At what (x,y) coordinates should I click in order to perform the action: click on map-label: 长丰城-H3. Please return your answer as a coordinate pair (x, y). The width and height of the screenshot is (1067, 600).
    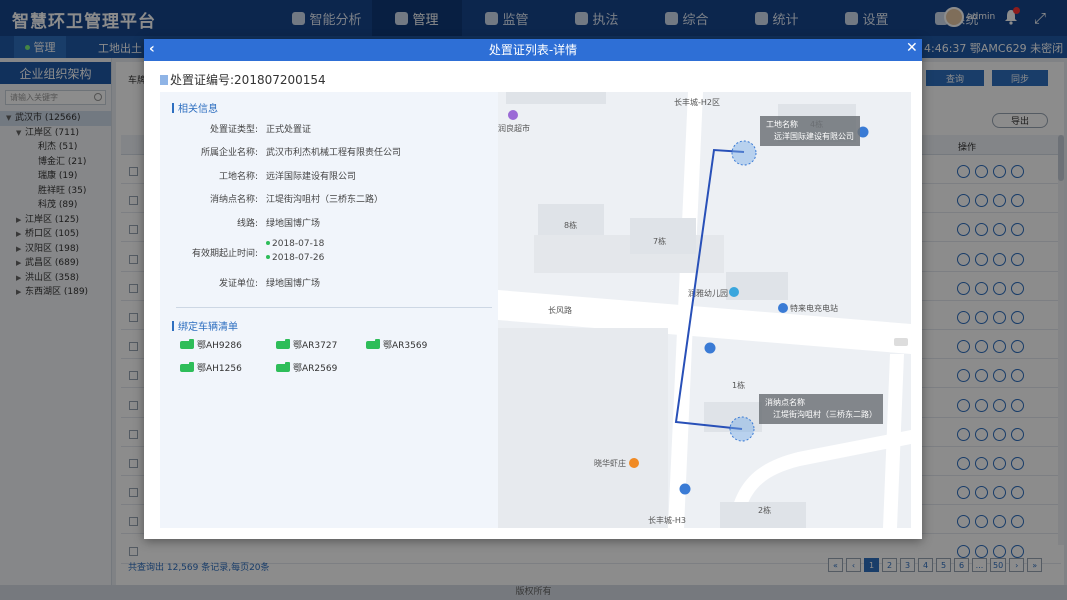
    Looking at the image, I should click on (667, 520).